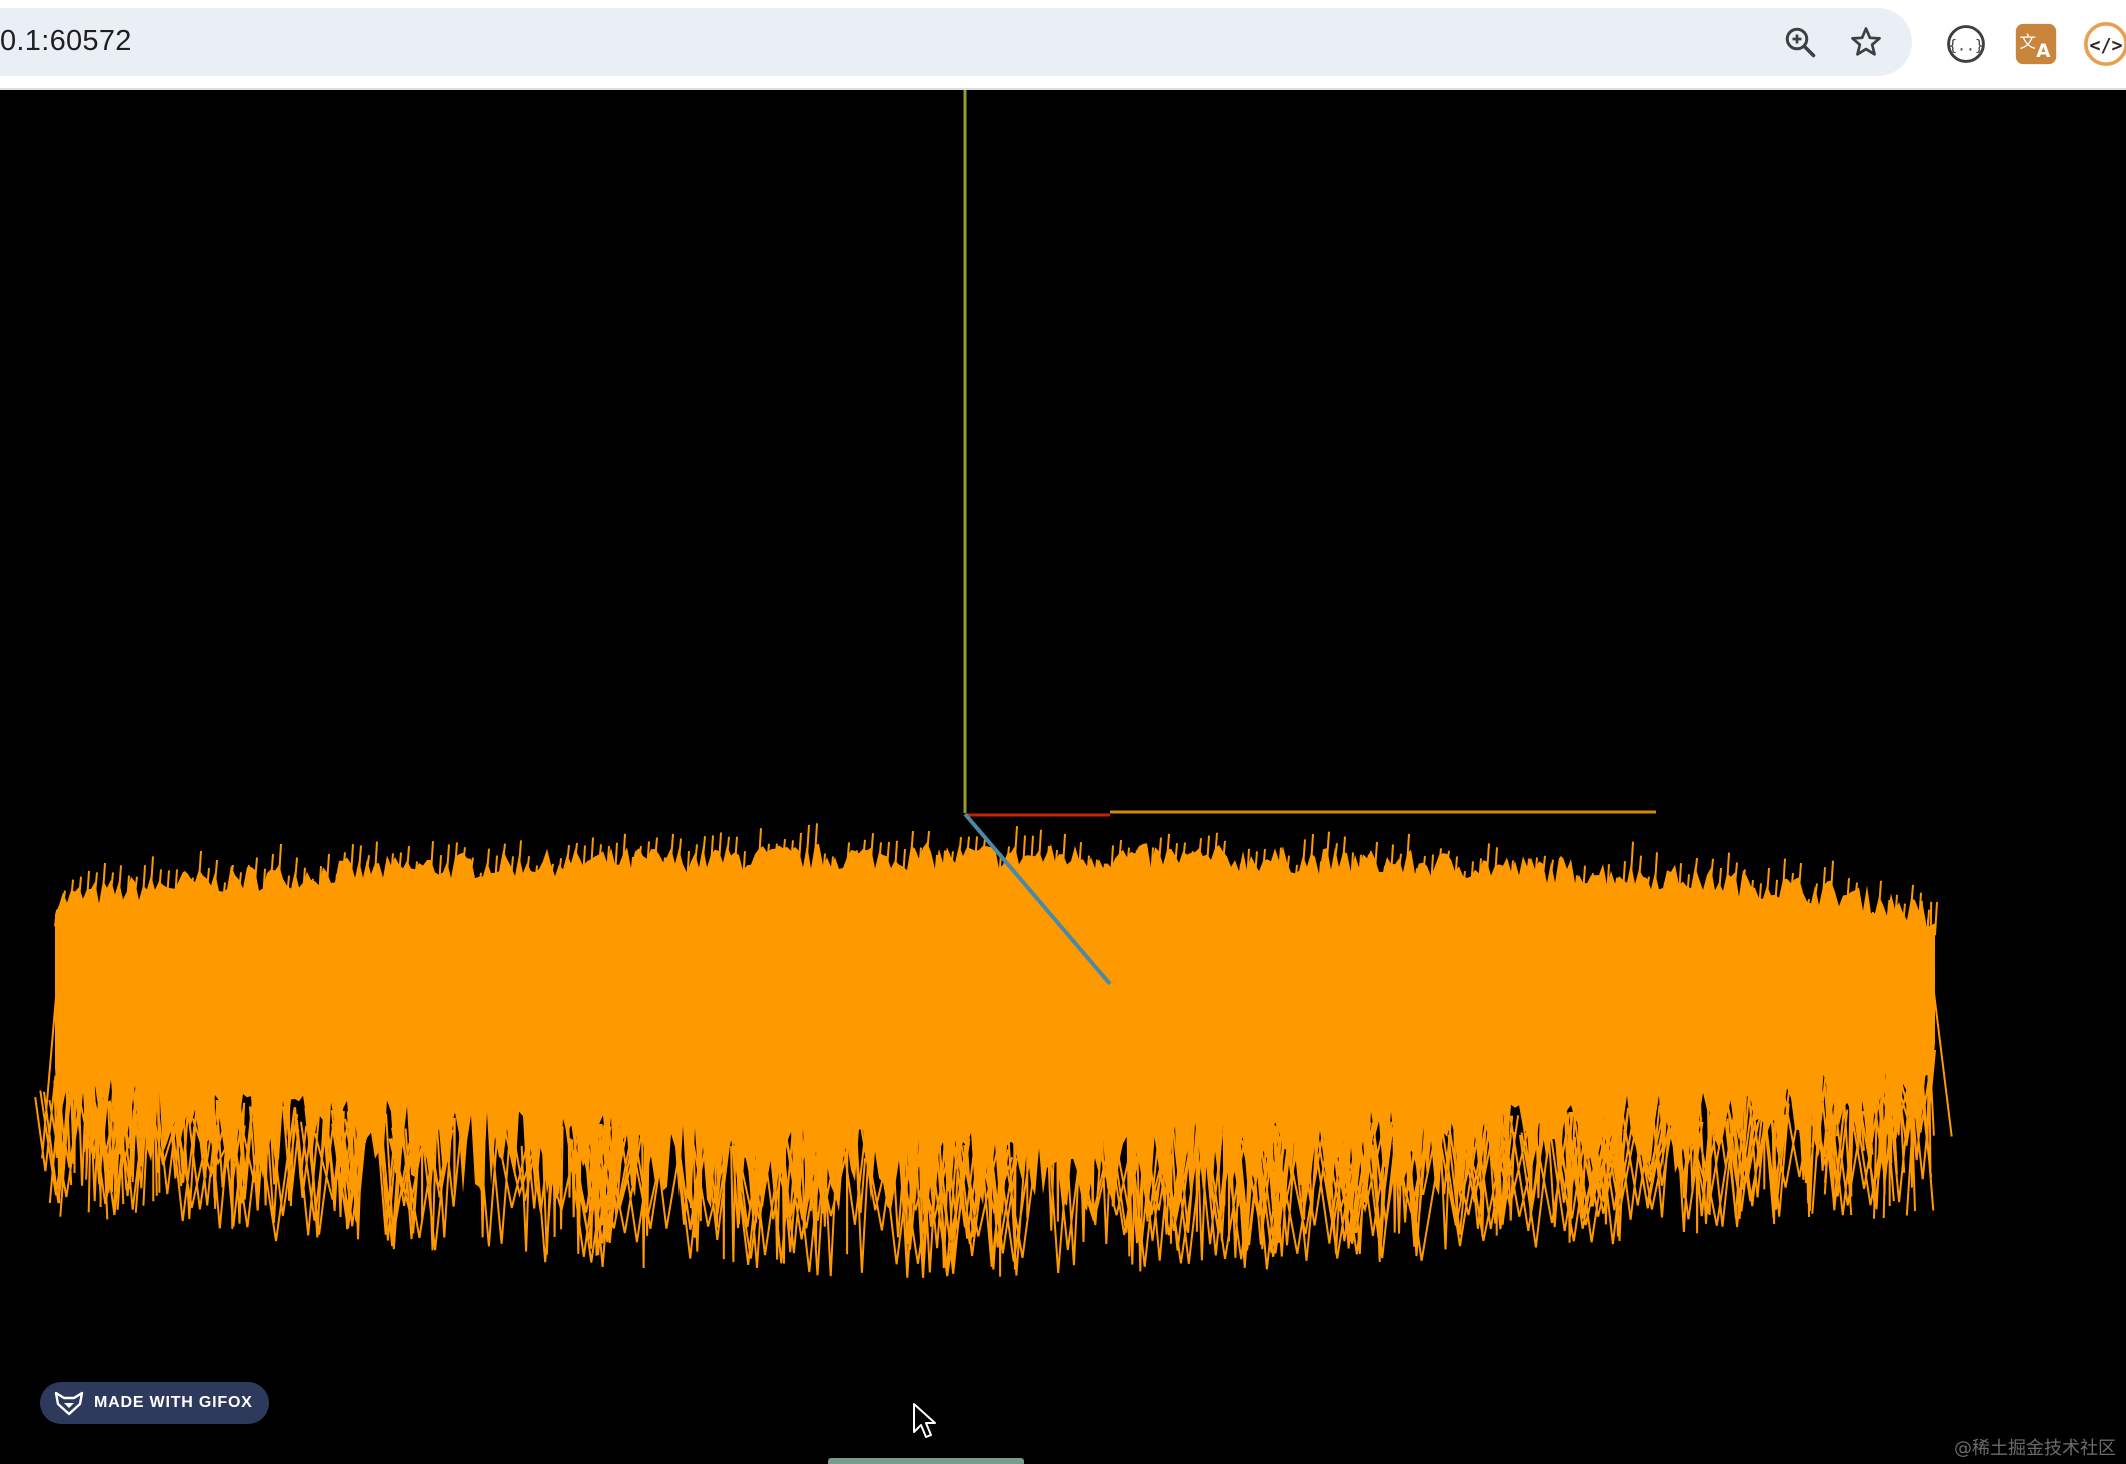 Image resolution: width=2126 pixels, height=1464 pixels. Describe the element at coordinates (69, 1403) in the screenshot. I see `fox-logo-icon` at that location.